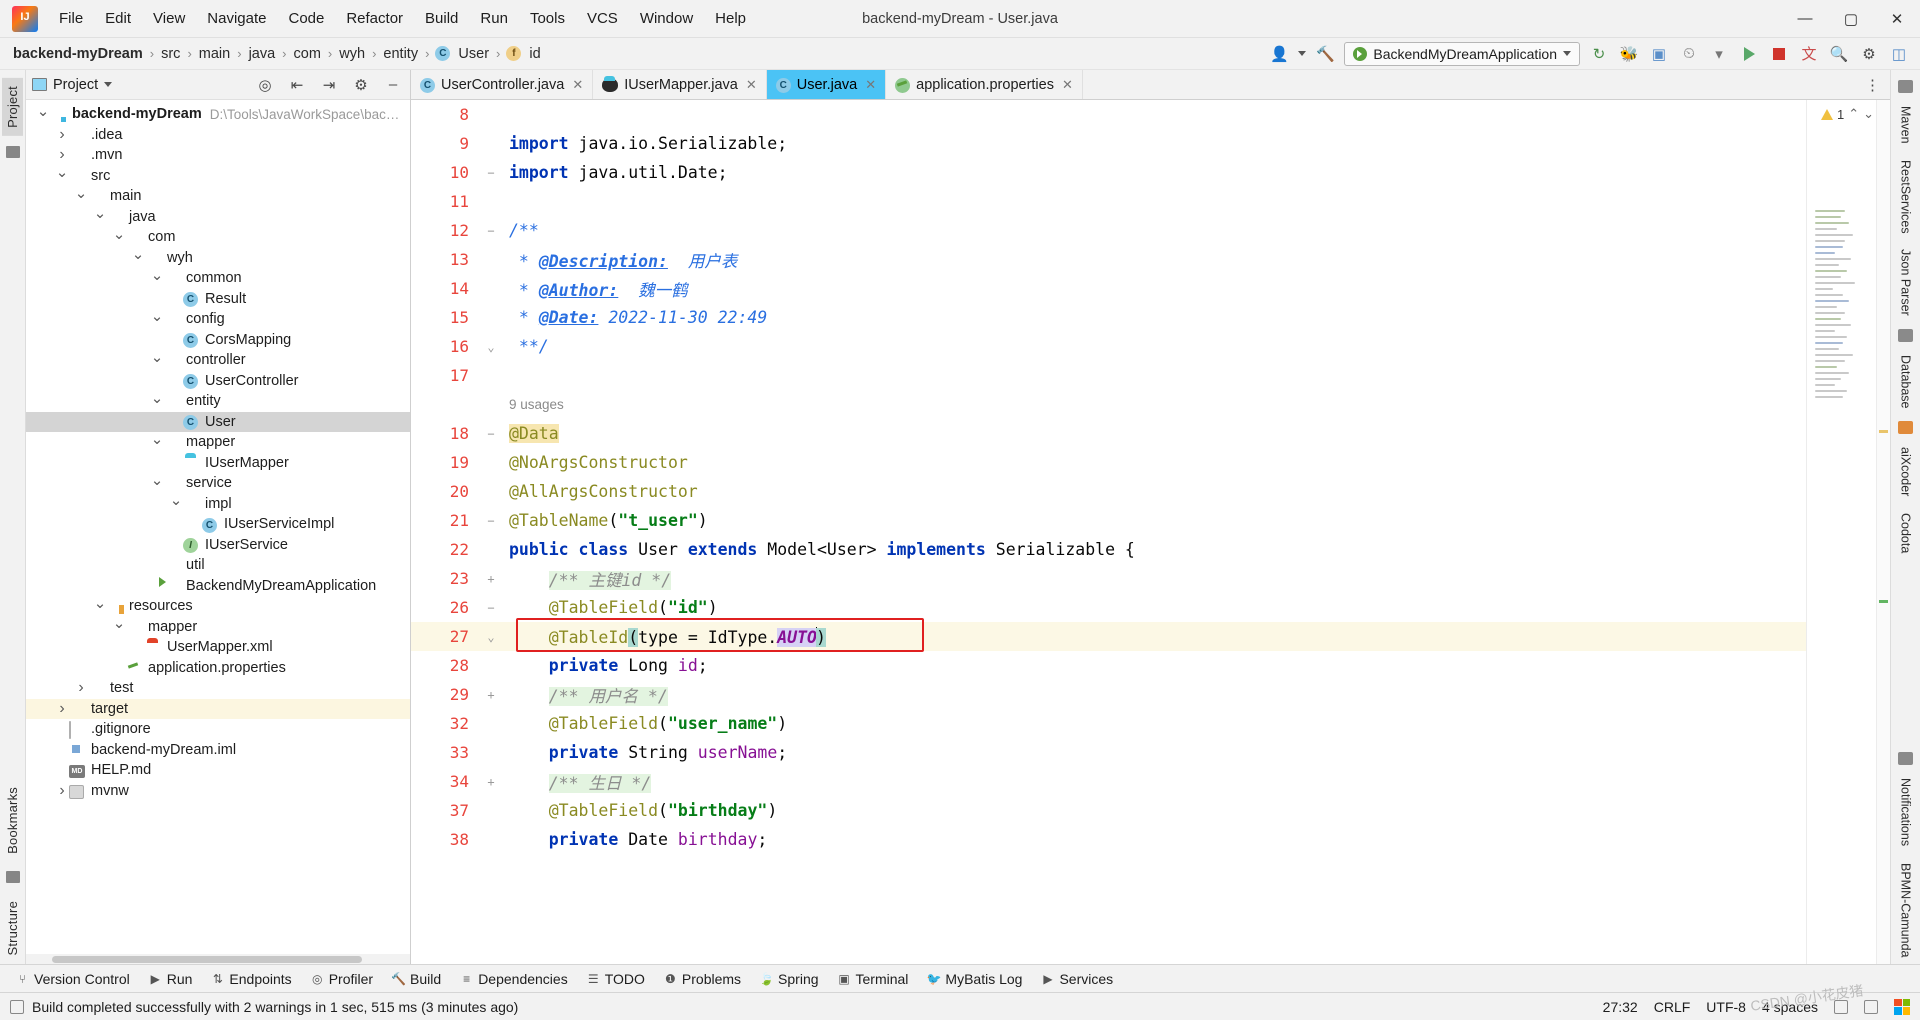 The image size is (1920, 1020). Describe the element at coordinates (416, 979) in the screenshot. I see `tool-window-build: 🔨 Build` at that location.